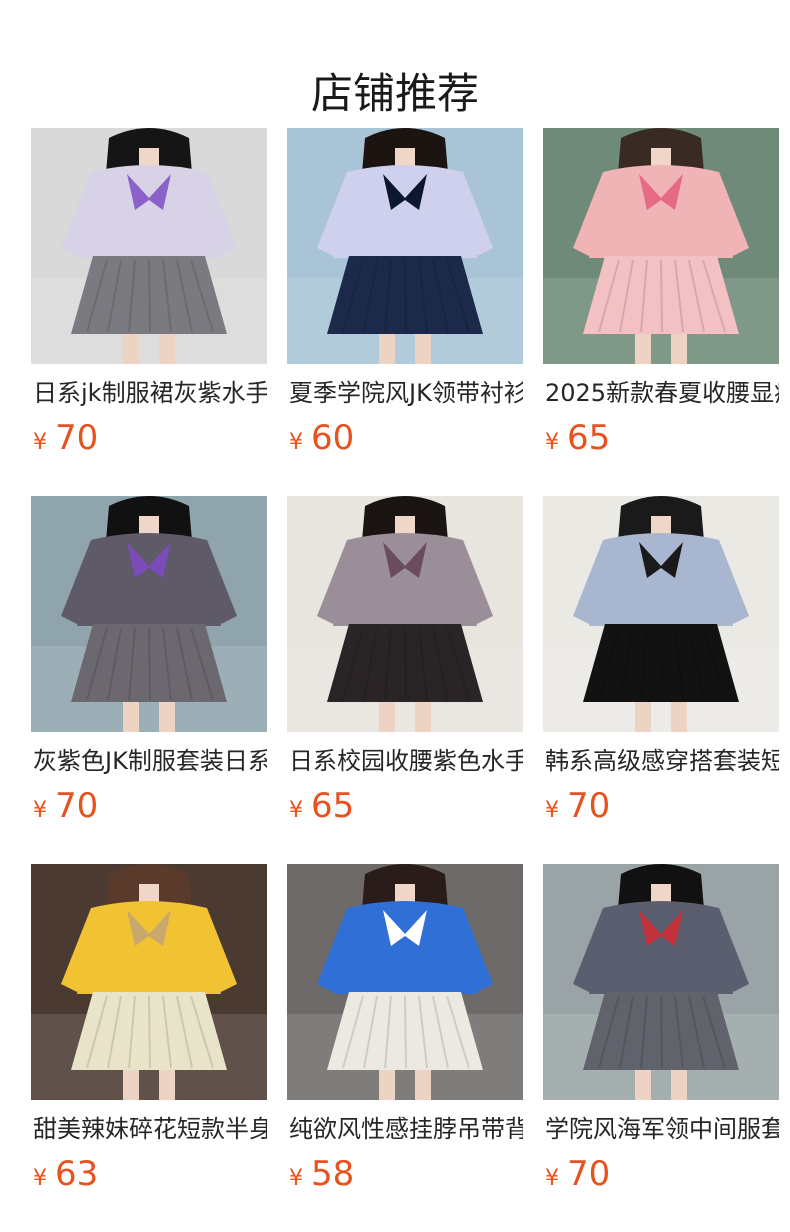  I want to click on product-card-7: 甜美辣妹碎花短款半身裙 ¥63, so click(149, 1029).